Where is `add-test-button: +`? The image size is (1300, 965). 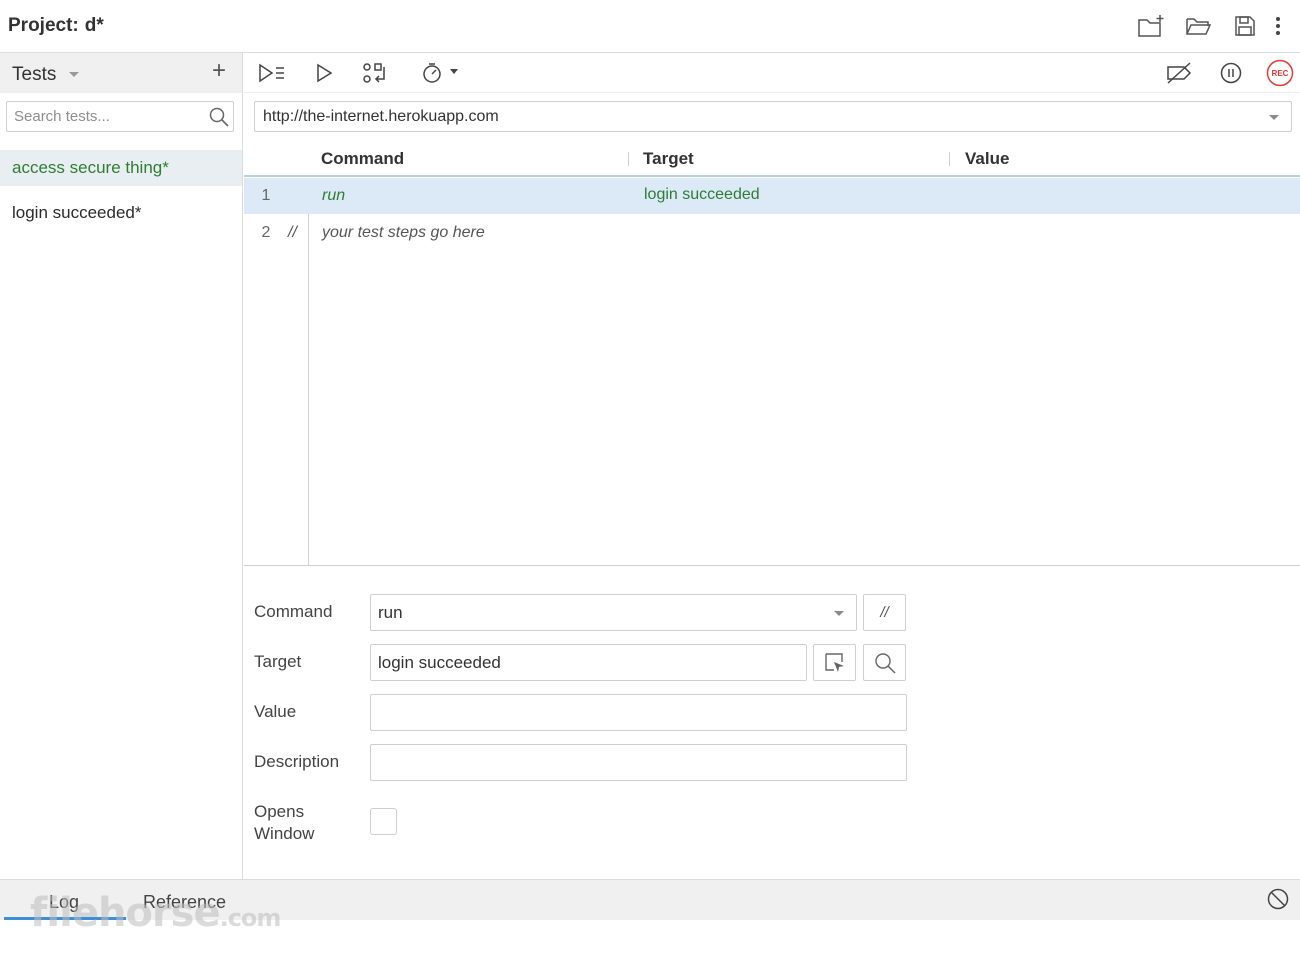 add-test-button: + is located at coordinates (219, 71).